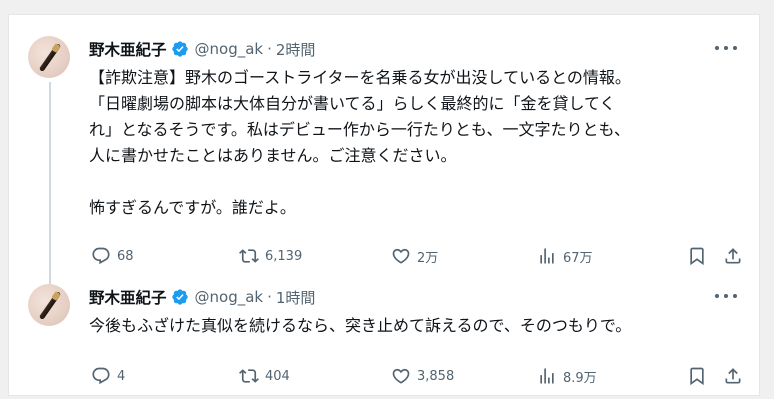 Image resolution: width=774 pixels, height=399 pixels. Describe the element at coordinates (578, 258) in the screenshot. I see `view-count: 67万` at that location.